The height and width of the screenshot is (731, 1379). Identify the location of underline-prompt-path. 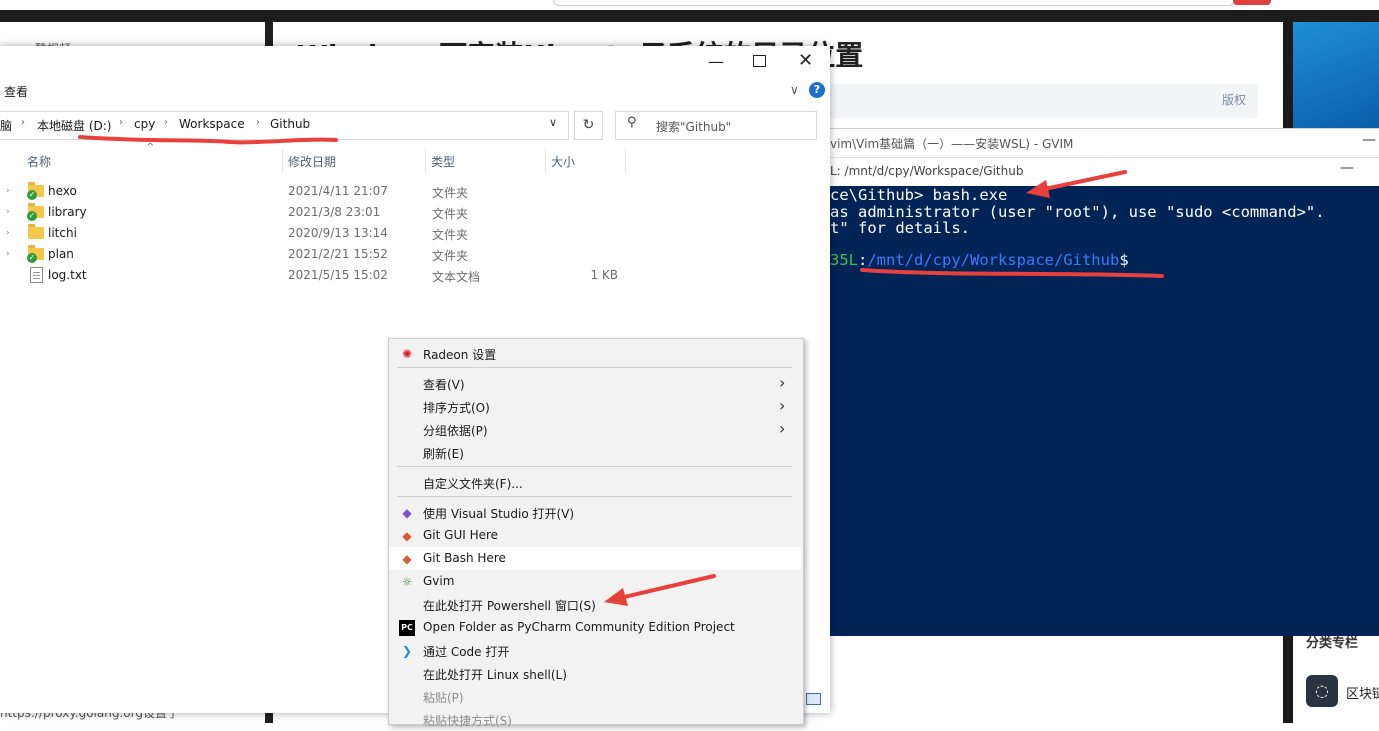
(1012, 273).